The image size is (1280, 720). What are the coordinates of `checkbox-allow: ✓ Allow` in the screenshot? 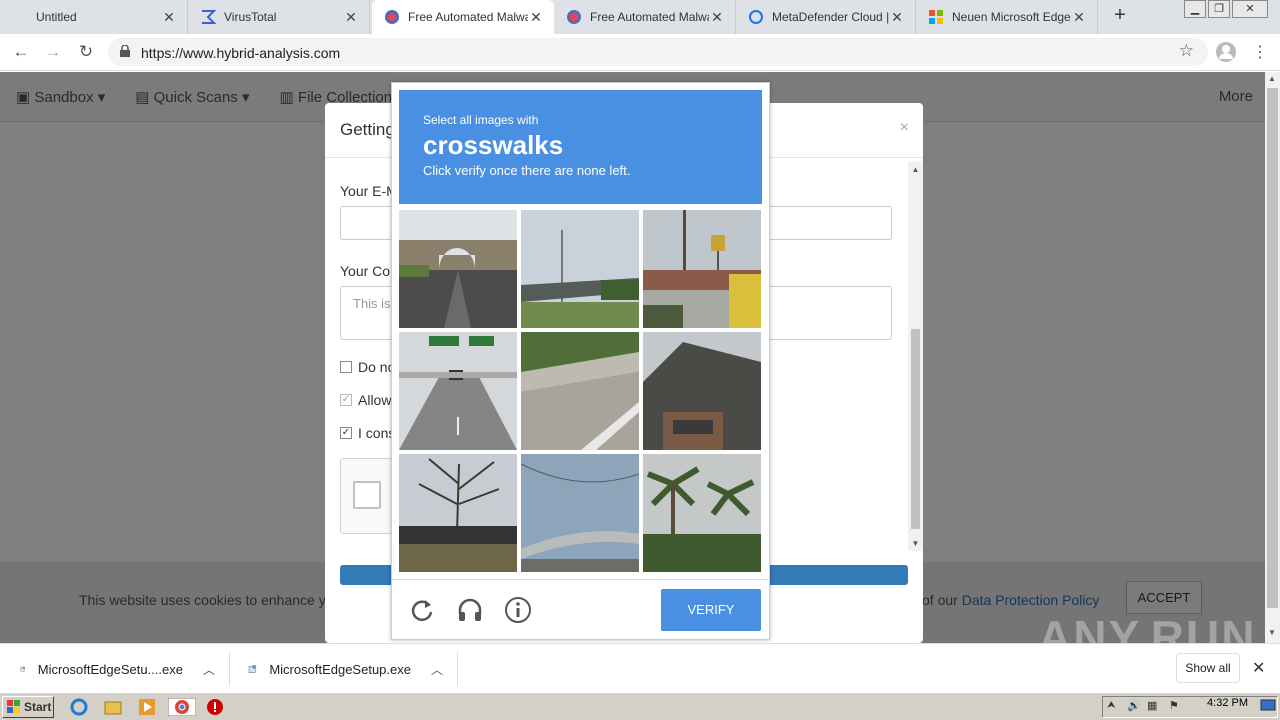 It's located at (365, 400).